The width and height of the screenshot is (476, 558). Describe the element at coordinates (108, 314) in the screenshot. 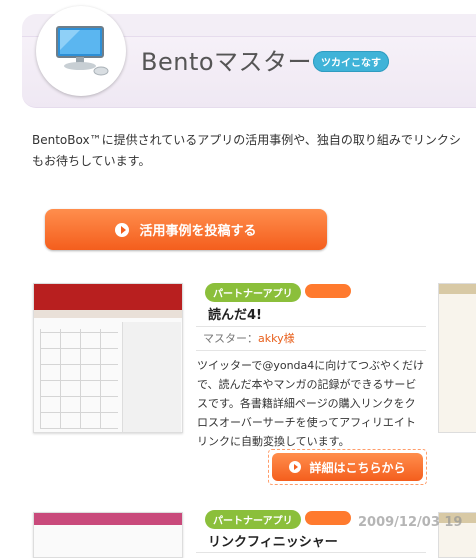

I see `app-screenshot-nav` at that location.